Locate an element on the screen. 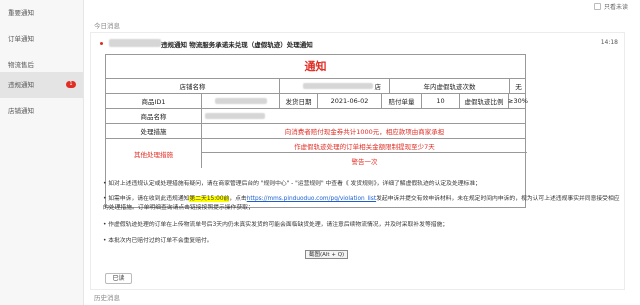 The width and height of the screenshot is (640, 305). unread-count-badge: 1 is located at coordinates (71, 84).